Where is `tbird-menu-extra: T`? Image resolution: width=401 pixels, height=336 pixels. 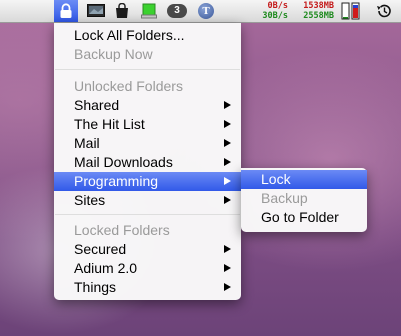
tbird-menu-extra: T is located at coordinates (206, 11).